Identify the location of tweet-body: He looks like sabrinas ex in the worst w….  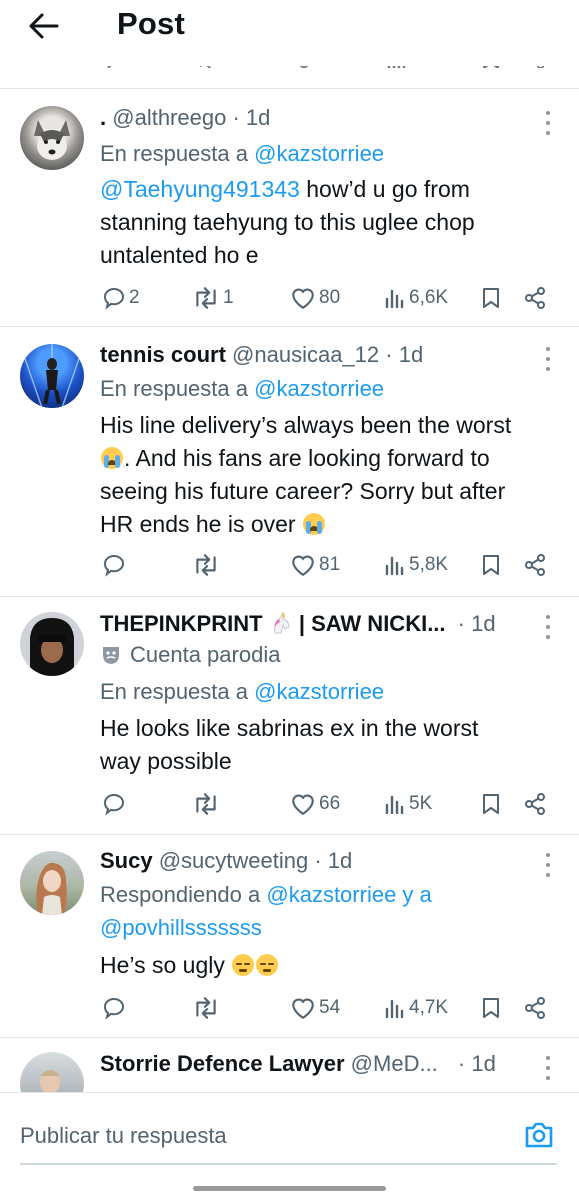
(320, 745).